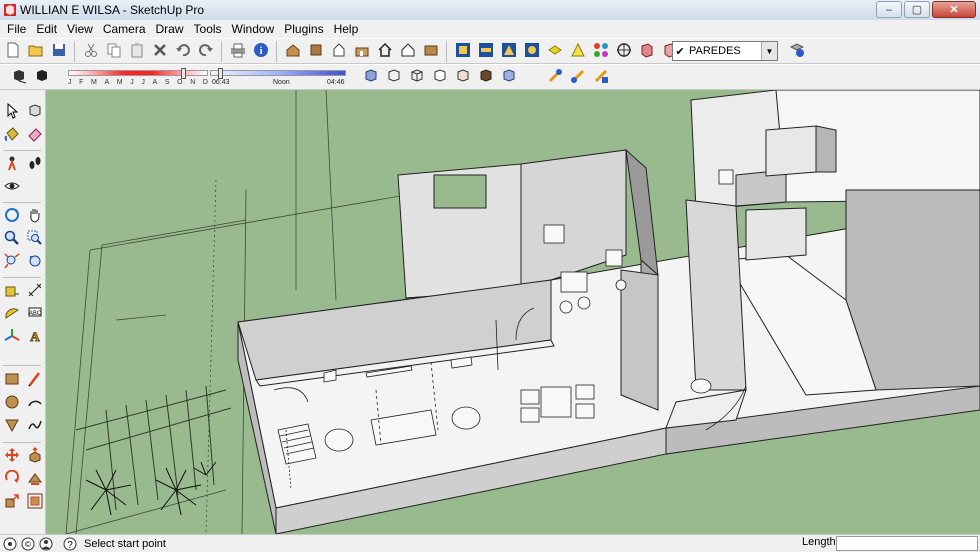 The width and height of the screenshot is (980, 552). What do you see at coordinates (182, 51) in the screenshot?
I see `undo-button` at bounding box center [182, 51].